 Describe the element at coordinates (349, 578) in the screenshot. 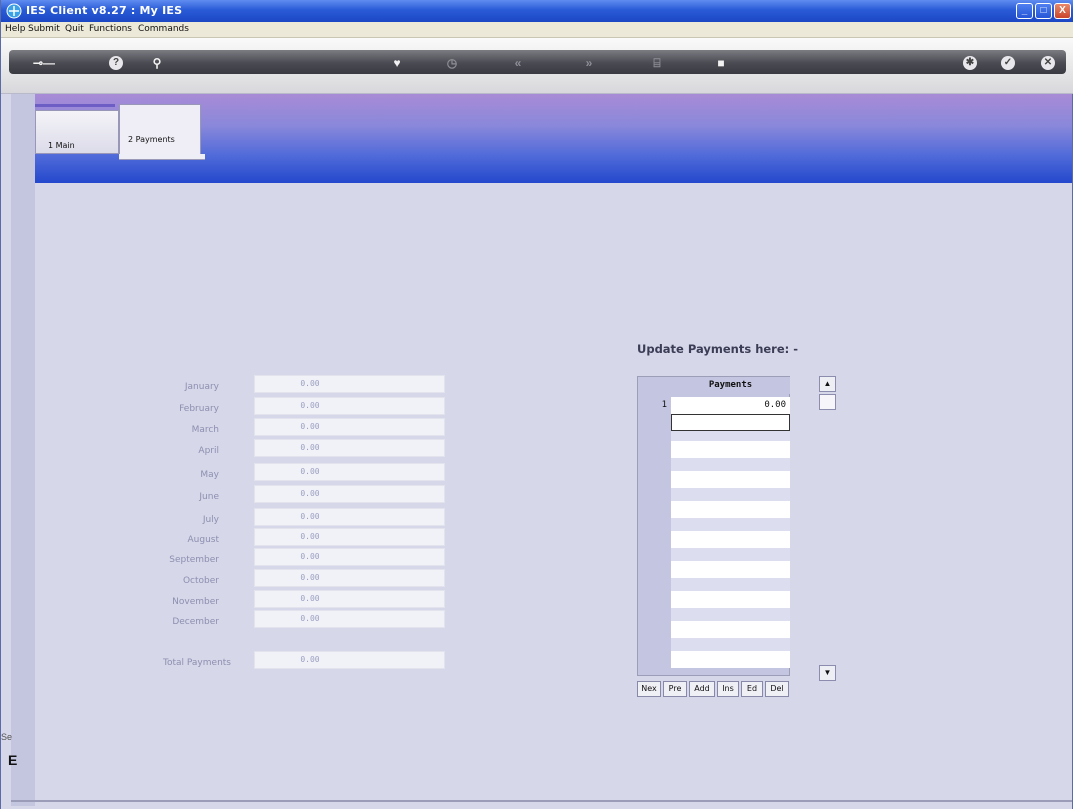

I see `month-field-october: 0.00` at that location.